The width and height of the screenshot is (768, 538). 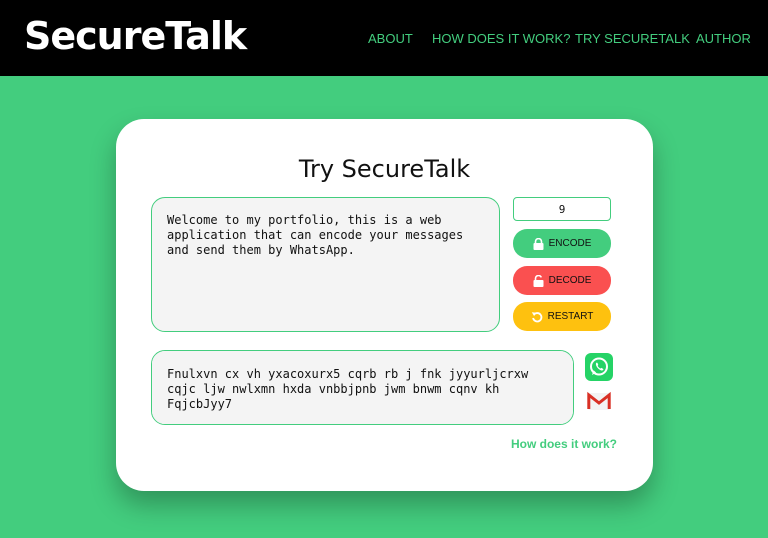 I want to click on lock-icon, so click(x=538, y=243).